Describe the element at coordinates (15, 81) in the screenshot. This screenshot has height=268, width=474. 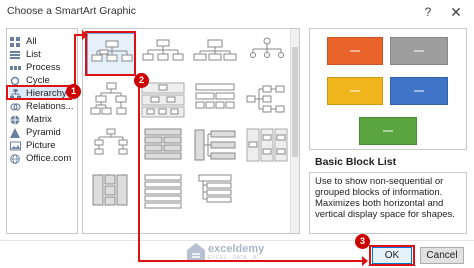
I see `cycle-icon` at that location.